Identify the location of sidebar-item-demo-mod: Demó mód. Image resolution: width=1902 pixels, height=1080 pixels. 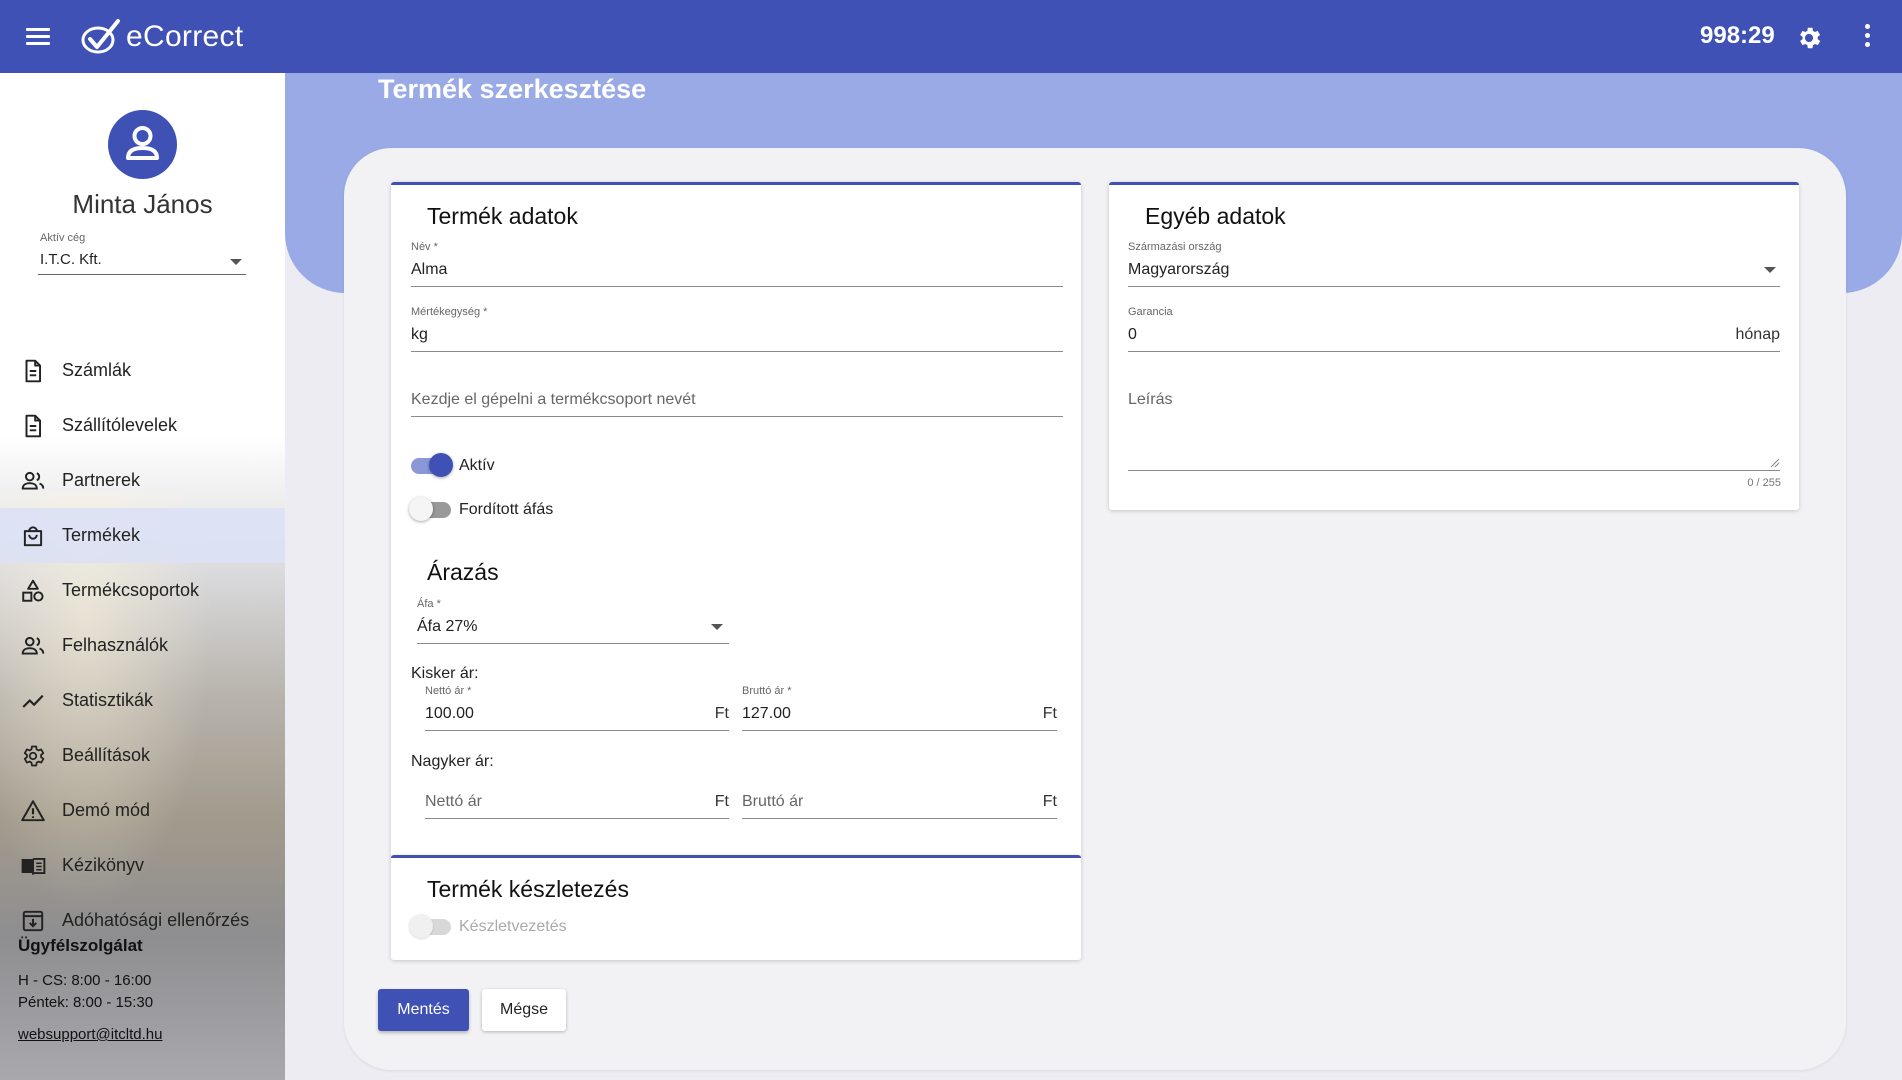
(142, 810).